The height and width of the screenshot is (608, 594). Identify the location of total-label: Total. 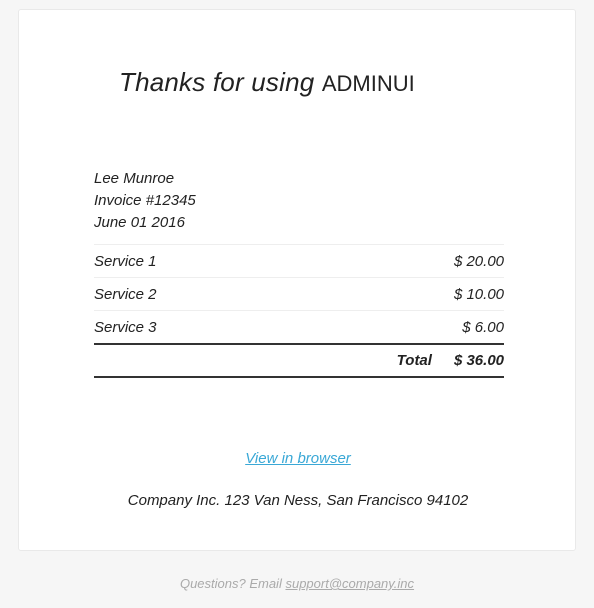
(414, 360).